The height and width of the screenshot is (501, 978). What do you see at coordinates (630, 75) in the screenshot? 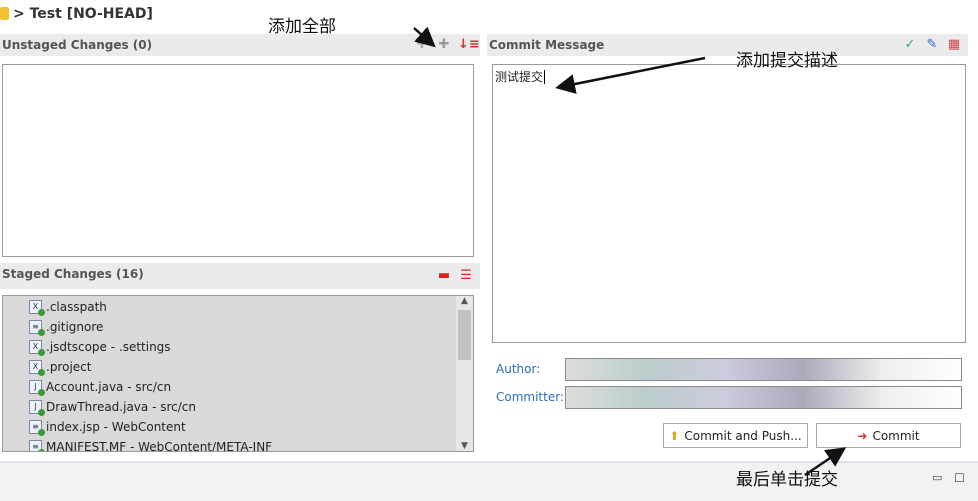
I see `arrow-message` at bounding box center [630, 75].